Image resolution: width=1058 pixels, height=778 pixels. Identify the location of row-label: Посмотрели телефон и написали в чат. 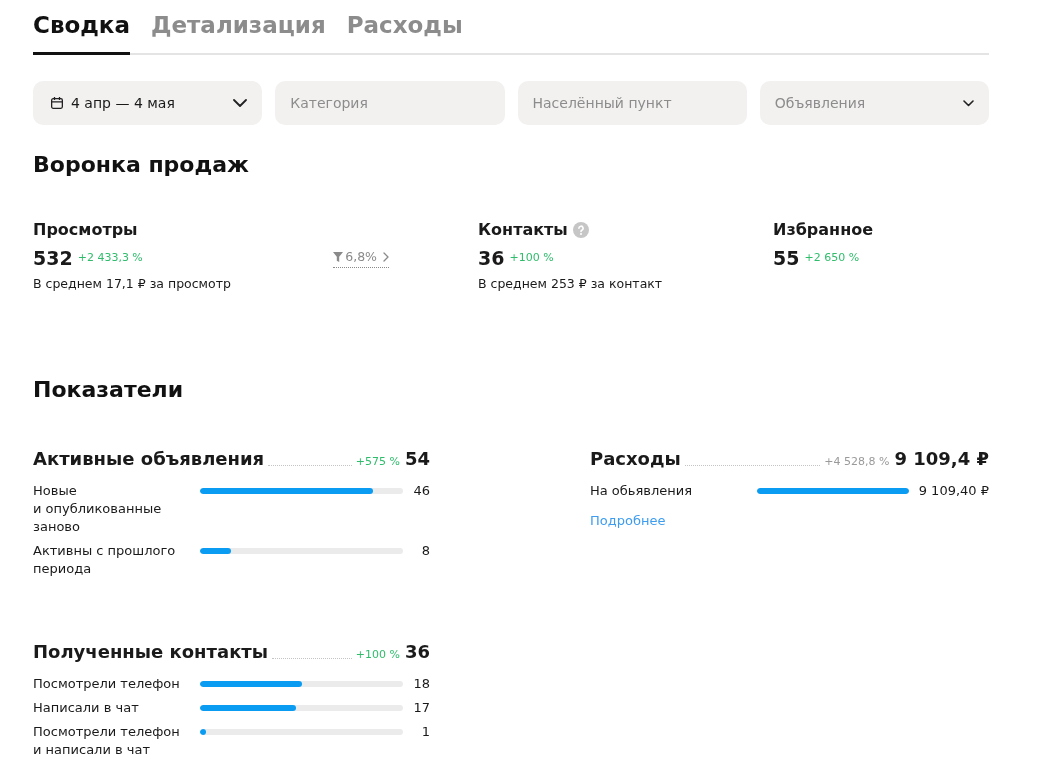
(107, 741).